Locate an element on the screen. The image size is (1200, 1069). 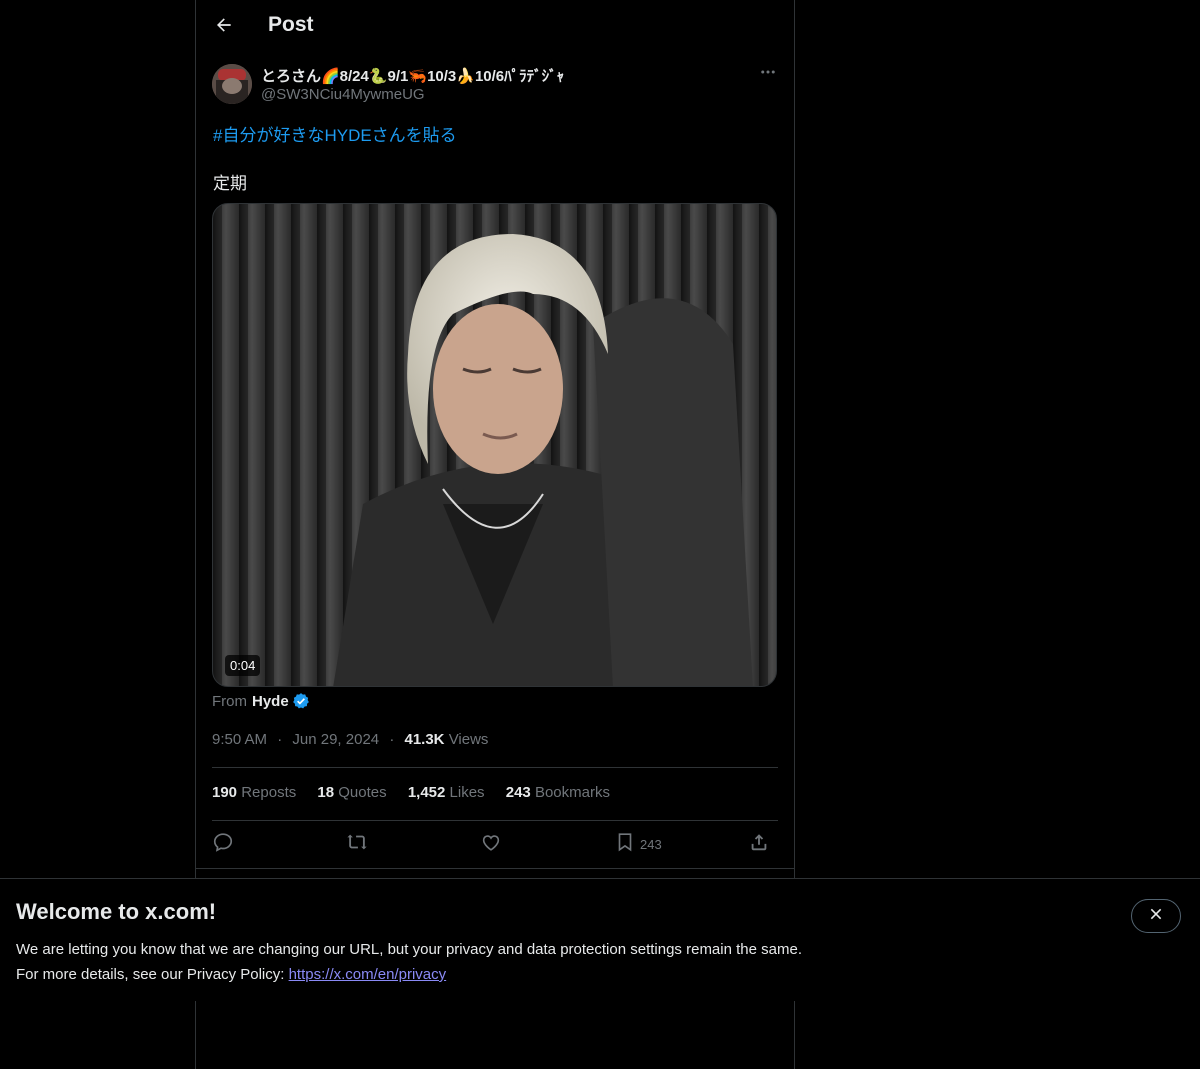
verified-badge-icon is located at coordinates (301, 701).